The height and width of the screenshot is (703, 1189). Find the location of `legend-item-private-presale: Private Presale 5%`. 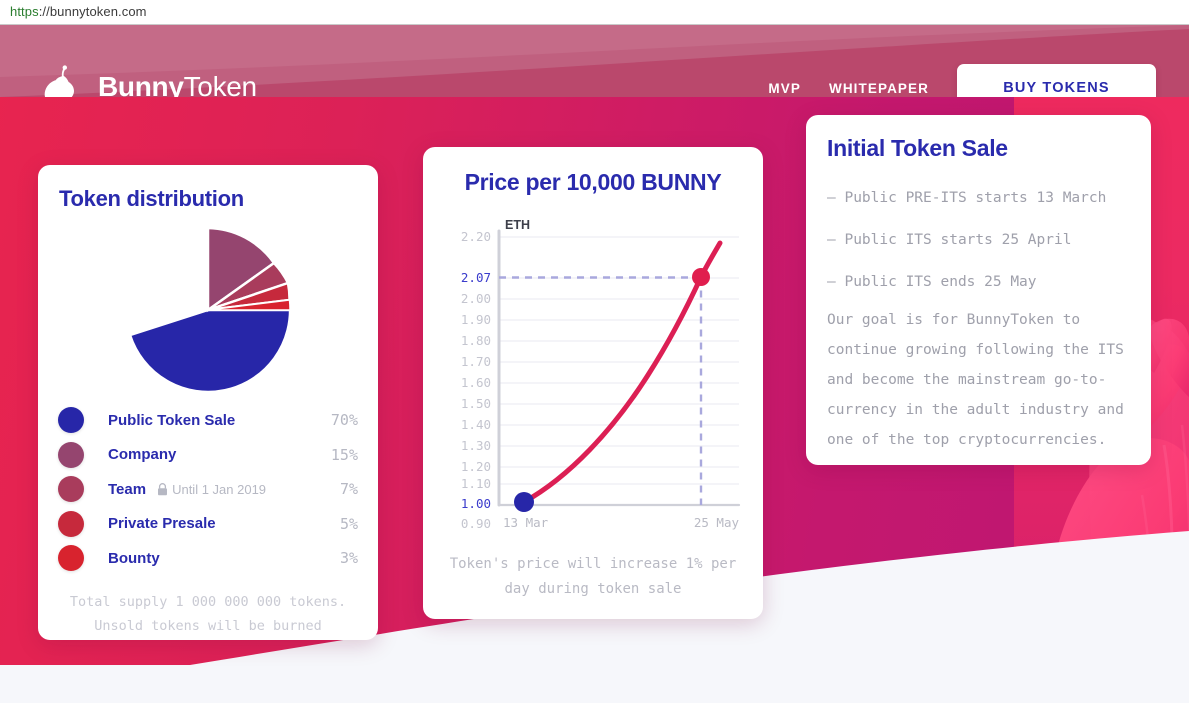

legend-item-private-presale: Private Presale 5% is located at coordinates (208, 524).